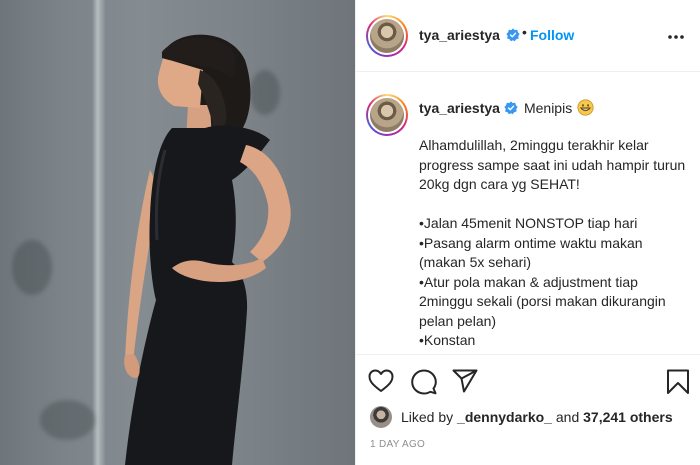 The width and height of the screenshot is (700, 465). I want to click on more-options-icon, so click(676, 37).